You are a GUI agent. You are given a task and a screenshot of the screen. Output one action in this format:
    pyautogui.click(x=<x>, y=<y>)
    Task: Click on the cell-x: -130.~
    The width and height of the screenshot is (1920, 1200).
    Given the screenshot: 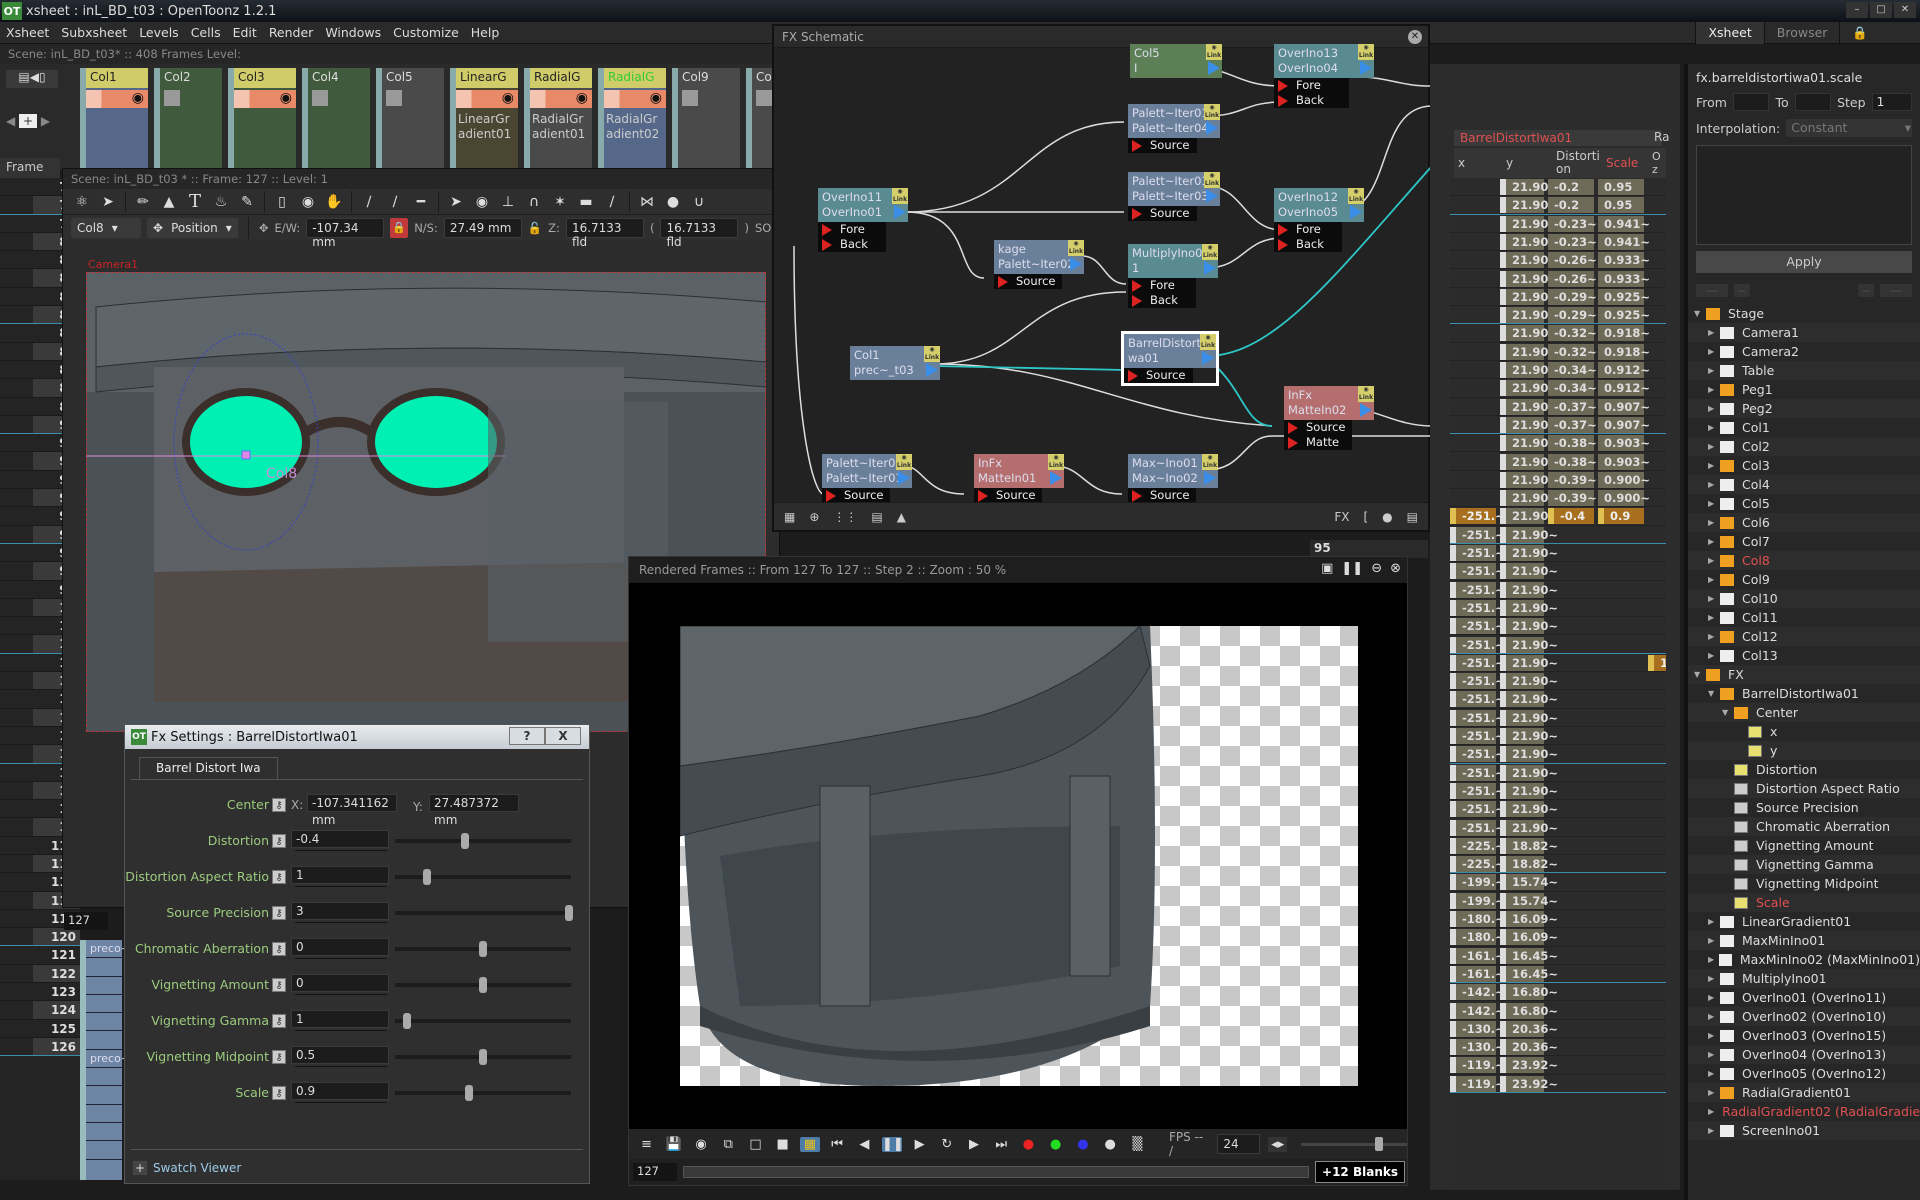 What is the action you would take?
    pyautogui.click(x=1477, y=1028)
    